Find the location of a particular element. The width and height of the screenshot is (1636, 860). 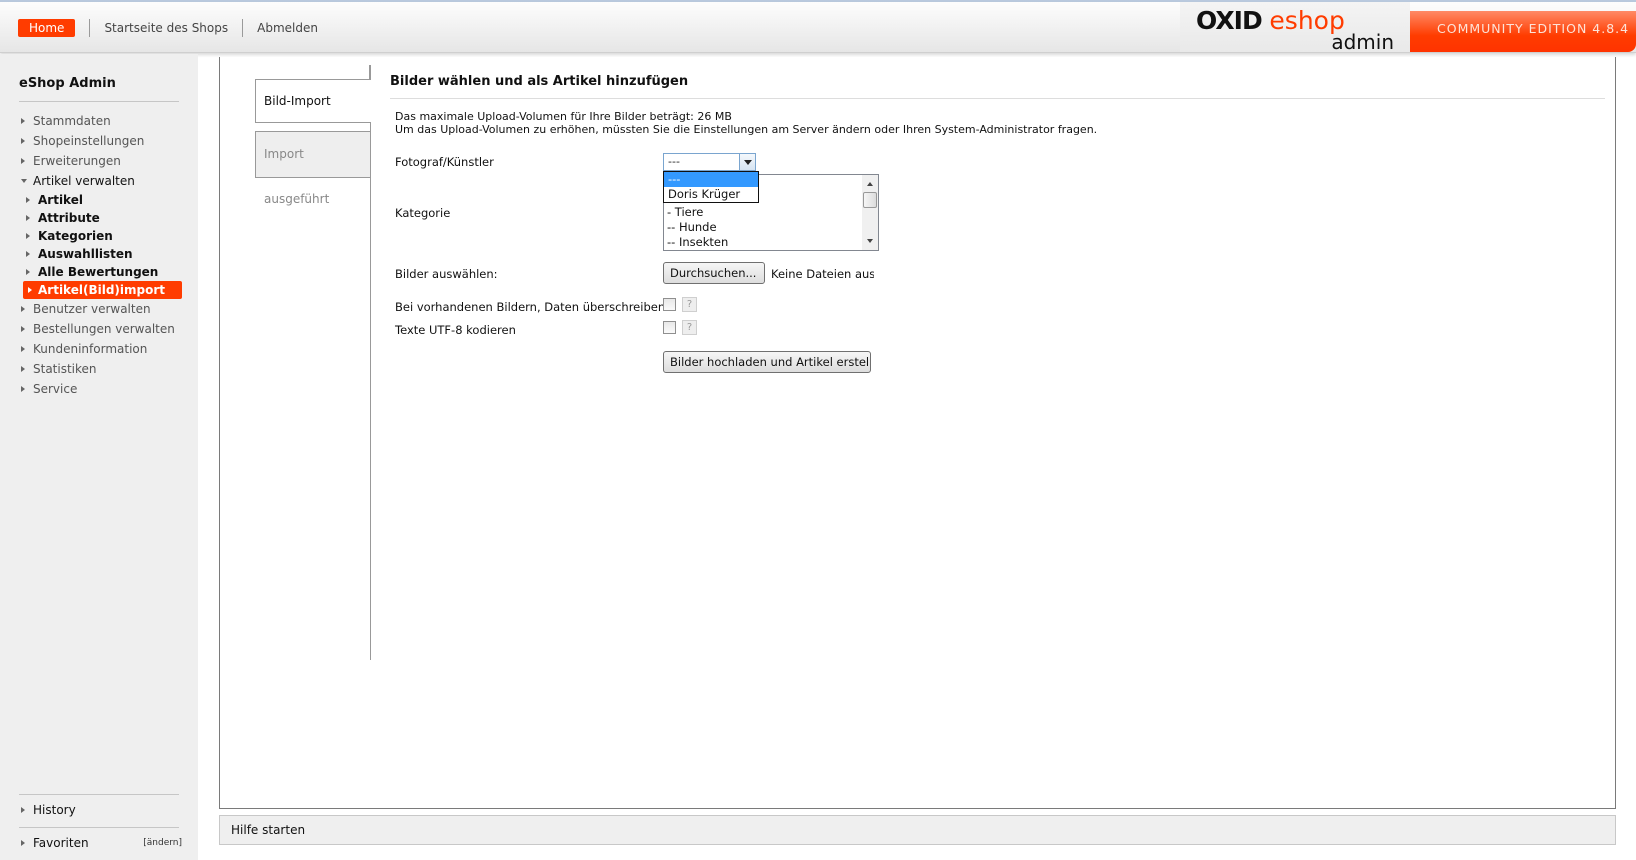

home-link: Home is located at coordinates (47, 28).